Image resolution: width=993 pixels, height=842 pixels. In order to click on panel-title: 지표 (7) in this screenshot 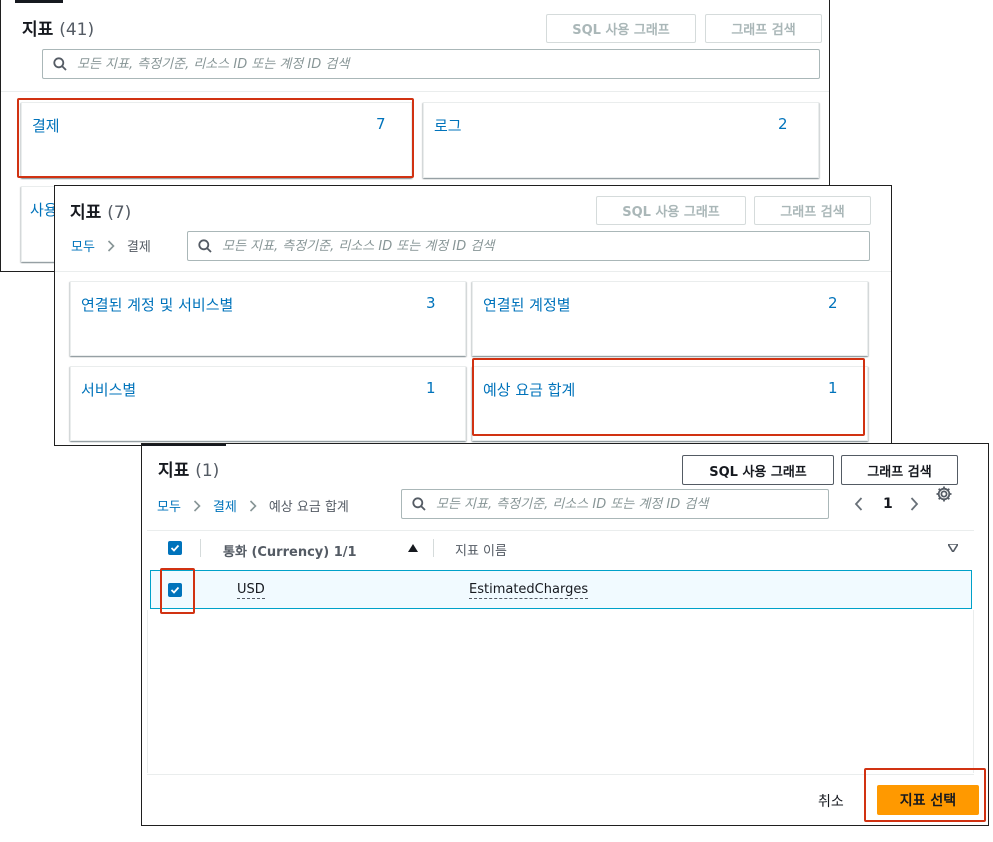, I will do `click(101, 213)`.